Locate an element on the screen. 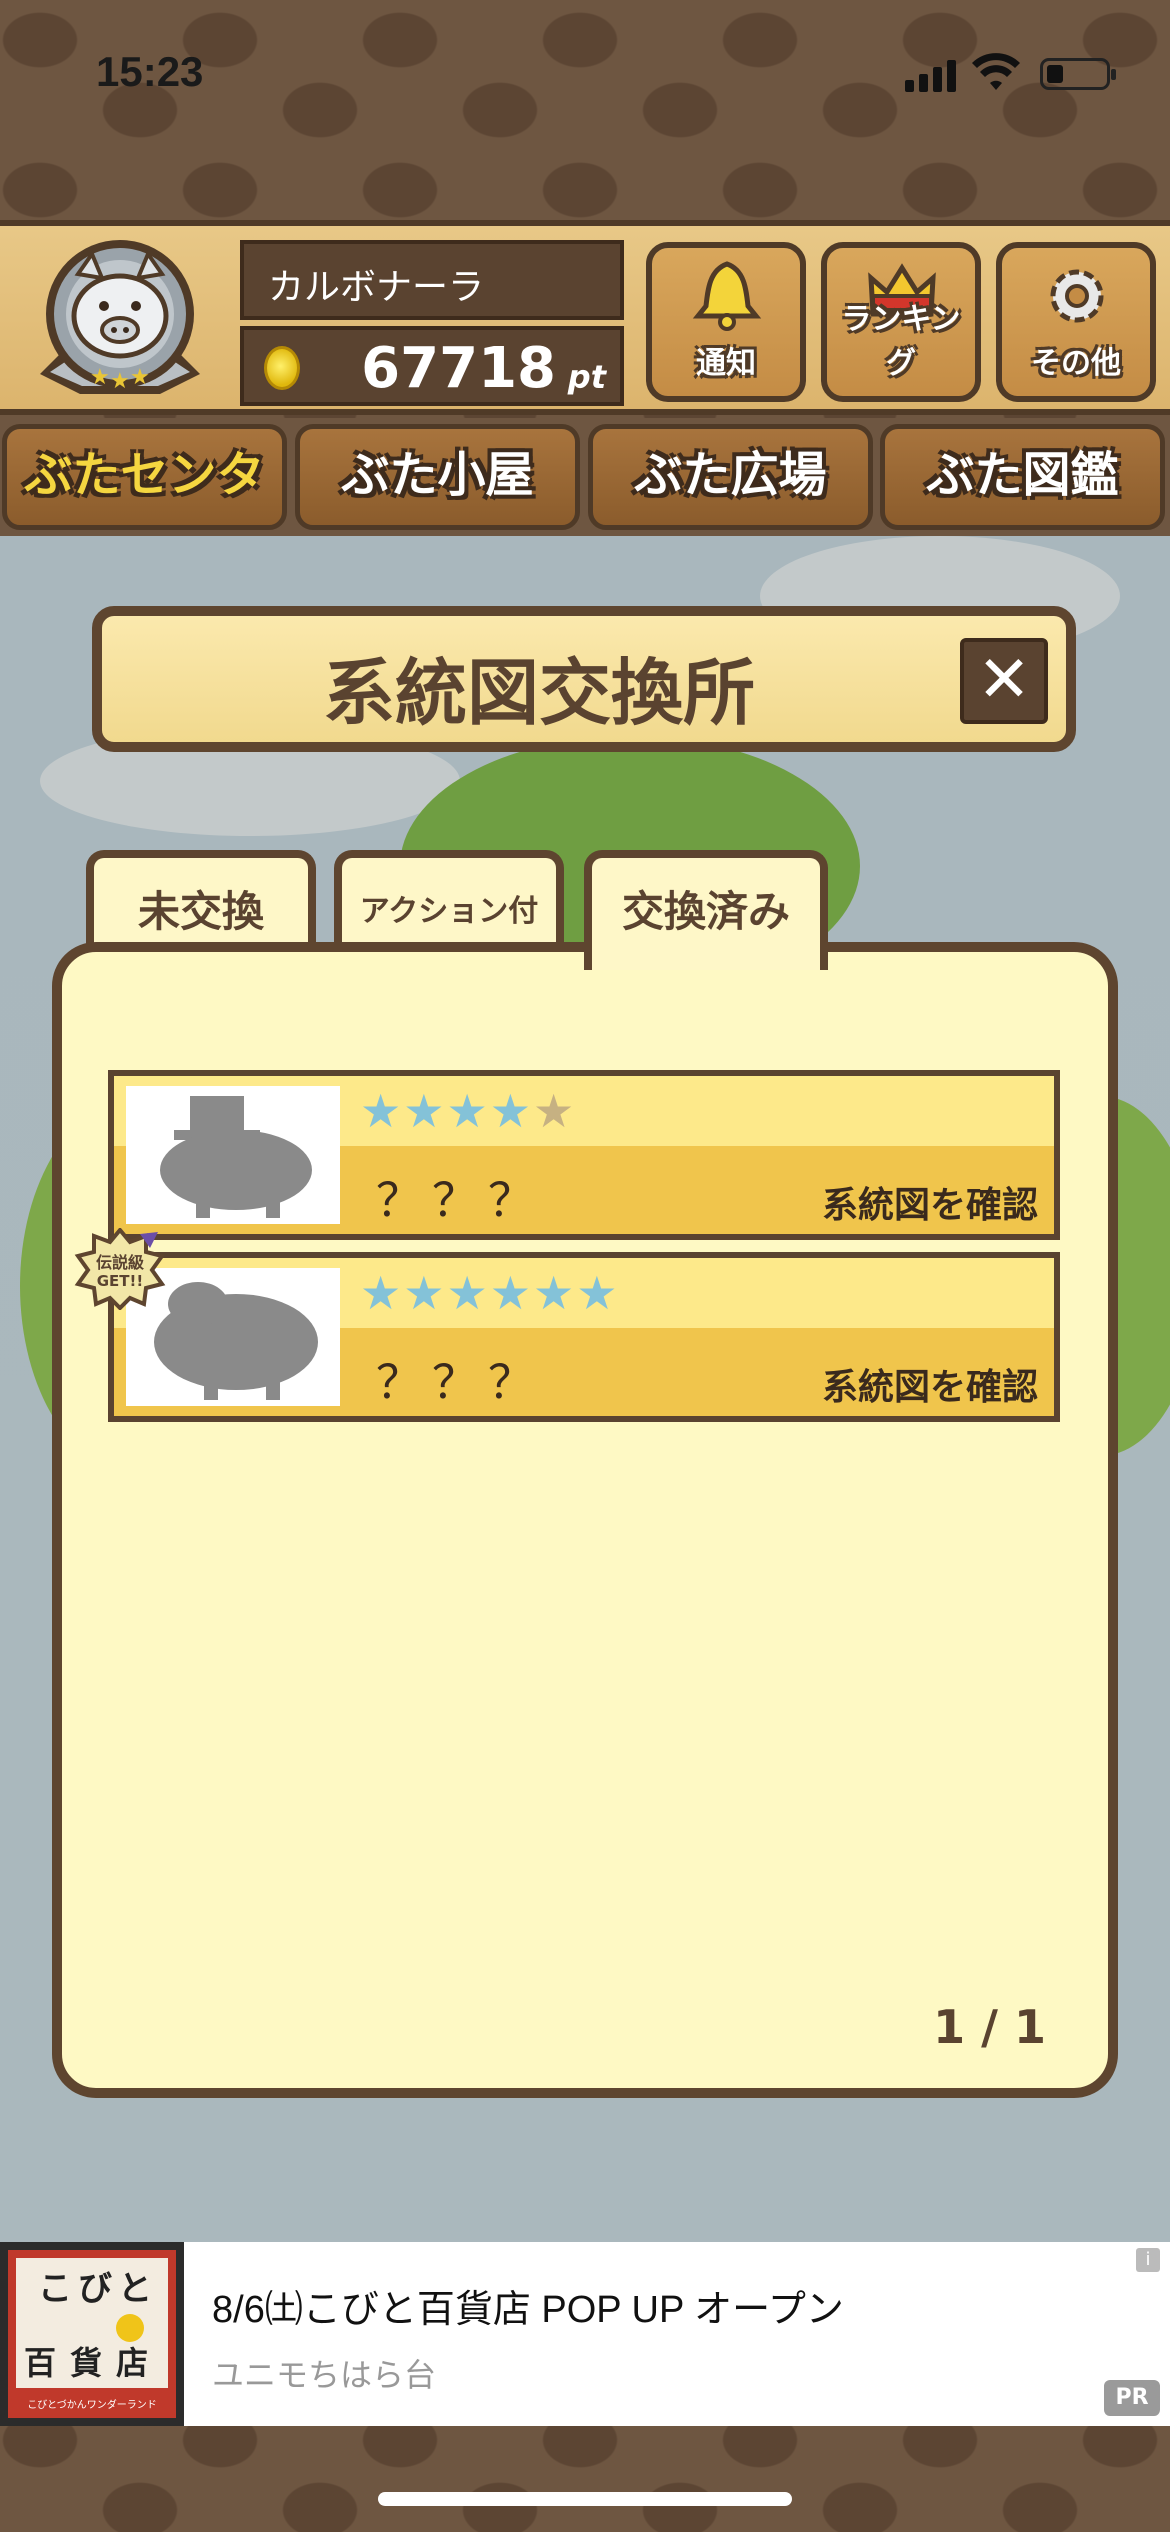  pedigree-row: ★★★★★★ ？？？ 系統図を確認 is located at coordinates (584, 1337).